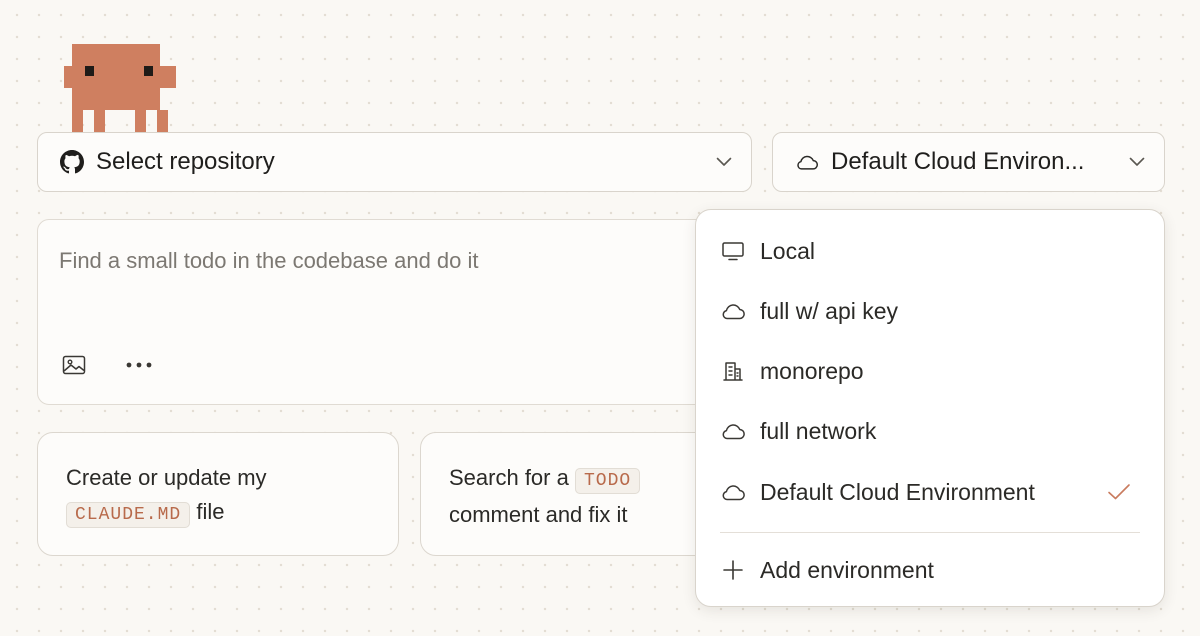 This screenshot has height=636, width=1200. What do you see at coordinates (139, 365) in the screenshot?
I see `more-icon` at bounding box center [139, 365].